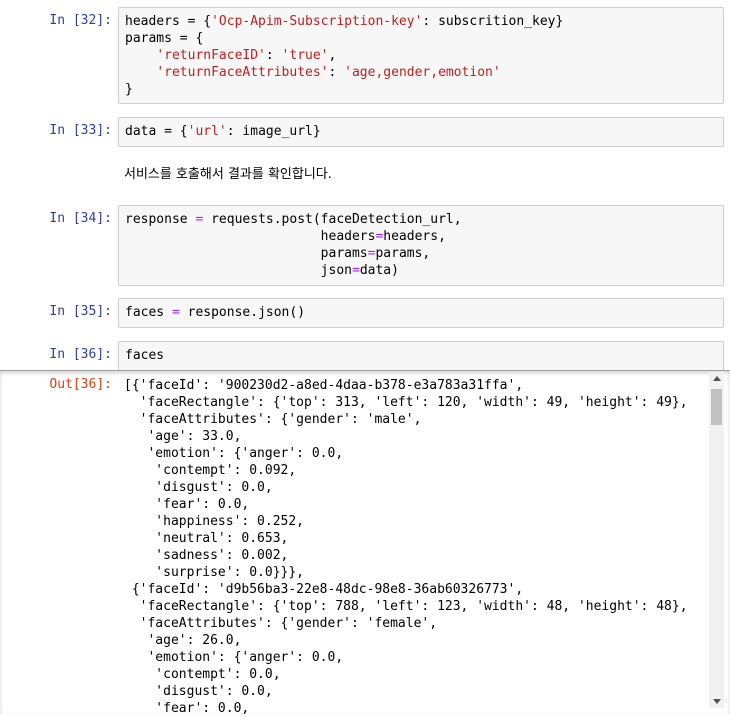  I want to click on code-line: params = {, so click(164, 38).